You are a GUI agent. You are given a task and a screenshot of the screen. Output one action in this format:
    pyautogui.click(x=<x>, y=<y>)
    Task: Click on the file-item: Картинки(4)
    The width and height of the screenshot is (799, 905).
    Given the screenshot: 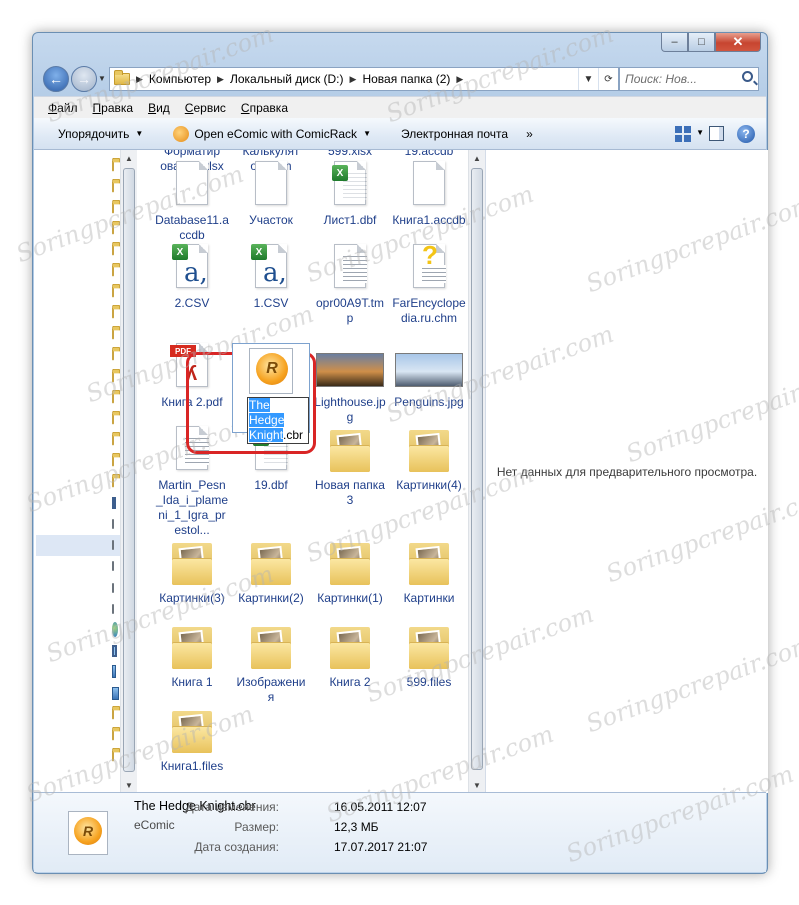 What is the action you would take?
    pyautogui.click(x=429, y=459)
    